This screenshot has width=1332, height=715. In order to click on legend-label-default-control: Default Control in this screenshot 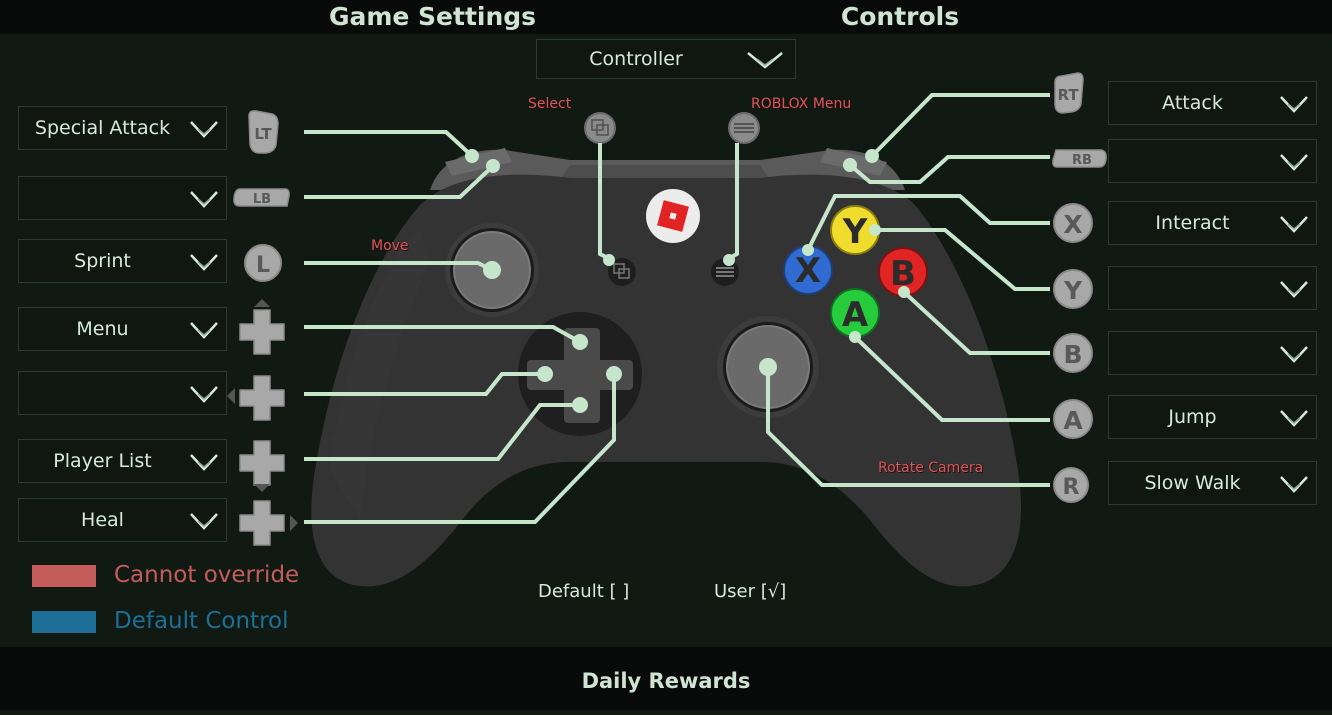, I will do `click(201, 621)`.